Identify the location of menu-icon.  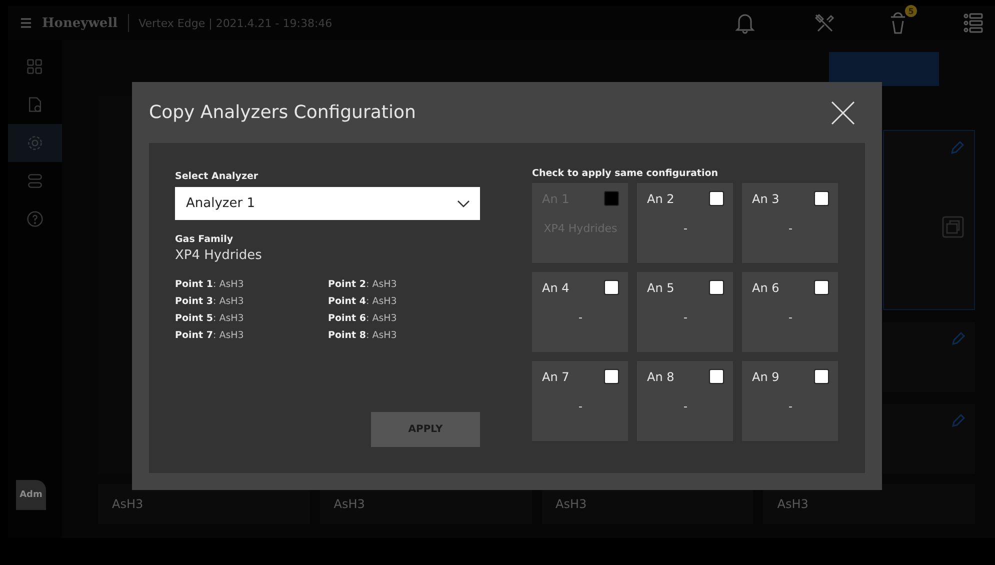
(26, 23).